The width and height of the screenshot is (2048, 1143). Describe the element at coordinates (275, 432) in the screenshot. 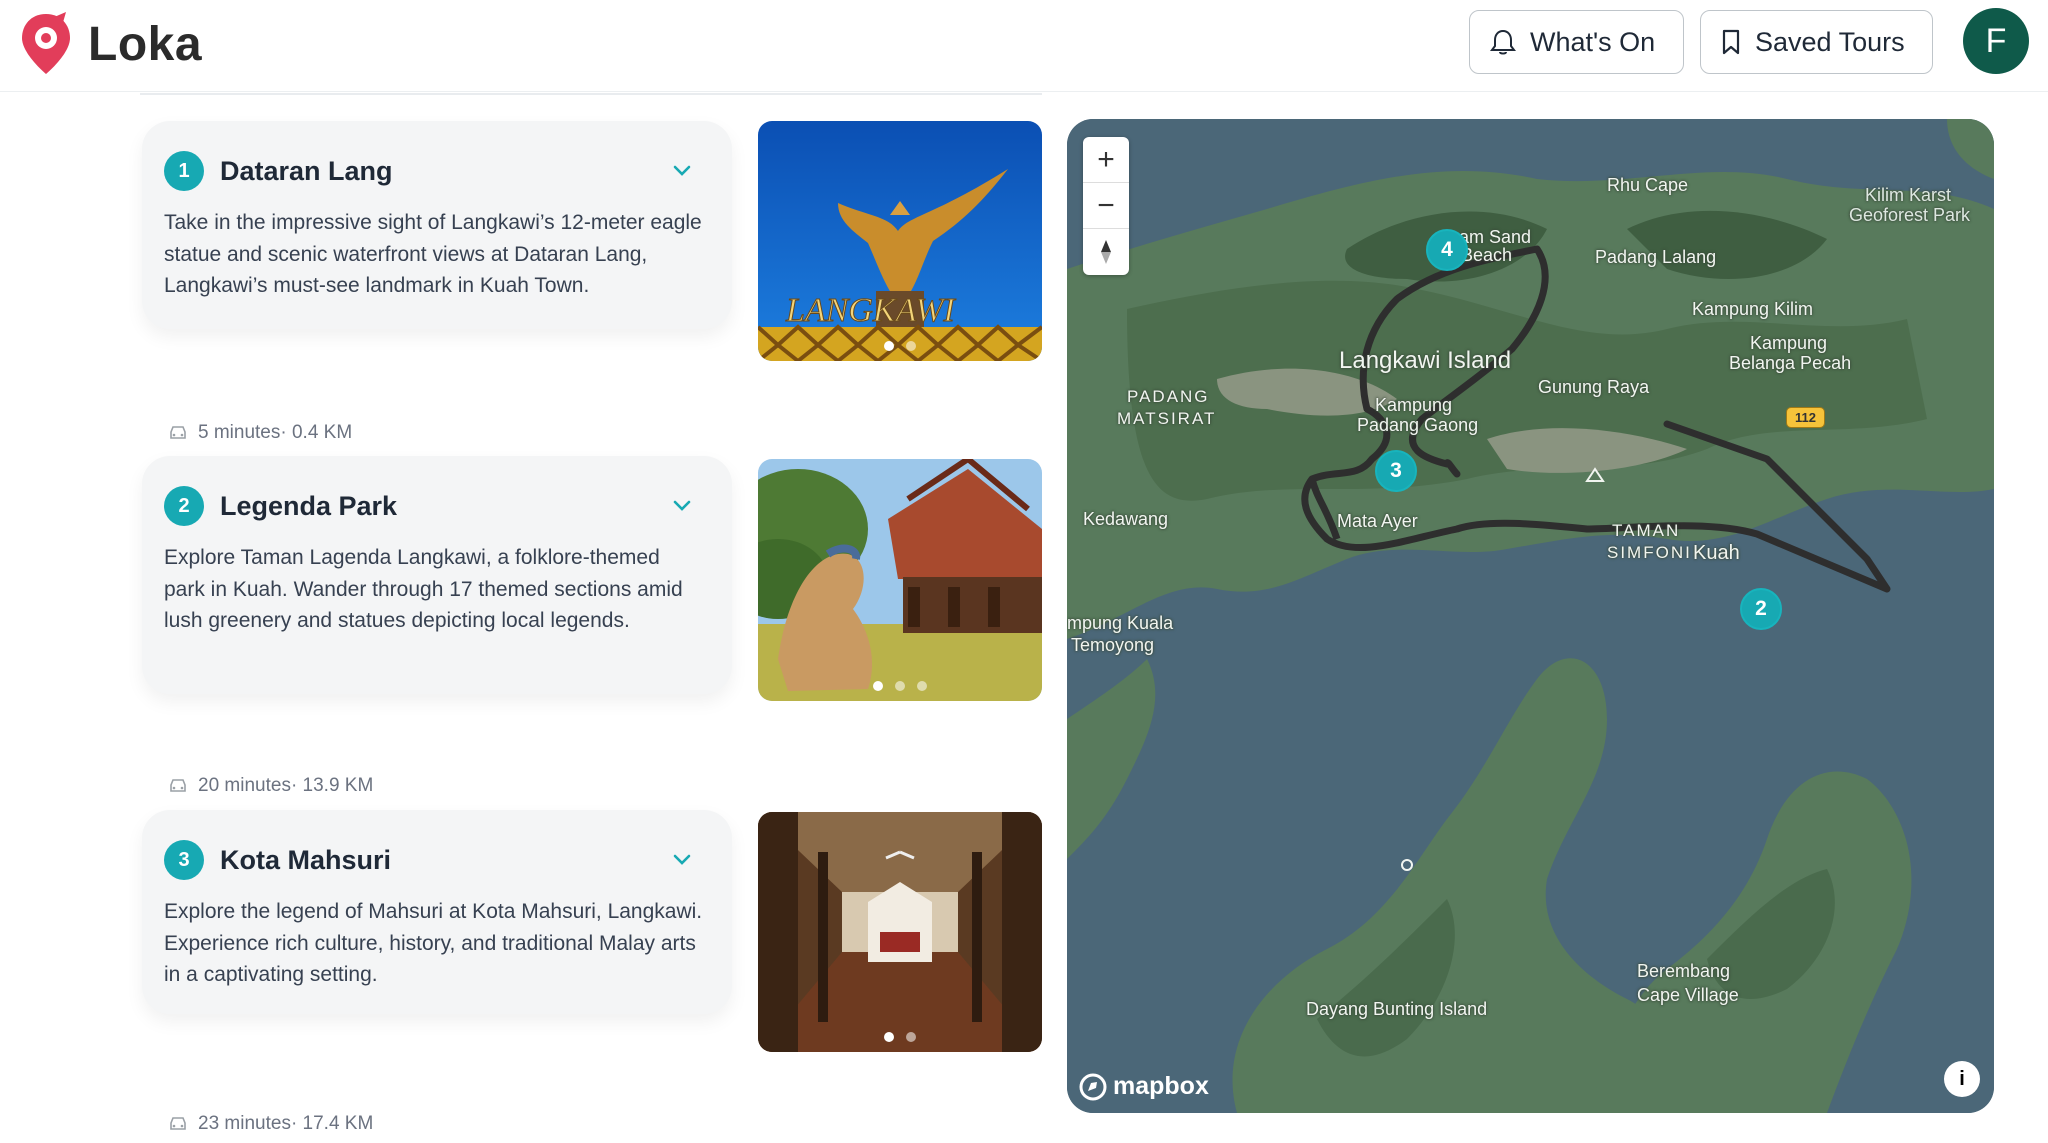

I see `travel-time-distance: 5 minutes· 0.4 KM` at that location.